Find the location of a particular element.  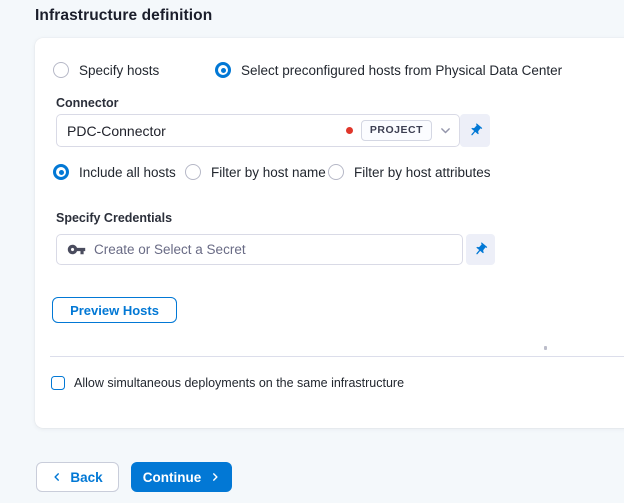

connector-label: Connector is located at coordinates (87, 103).